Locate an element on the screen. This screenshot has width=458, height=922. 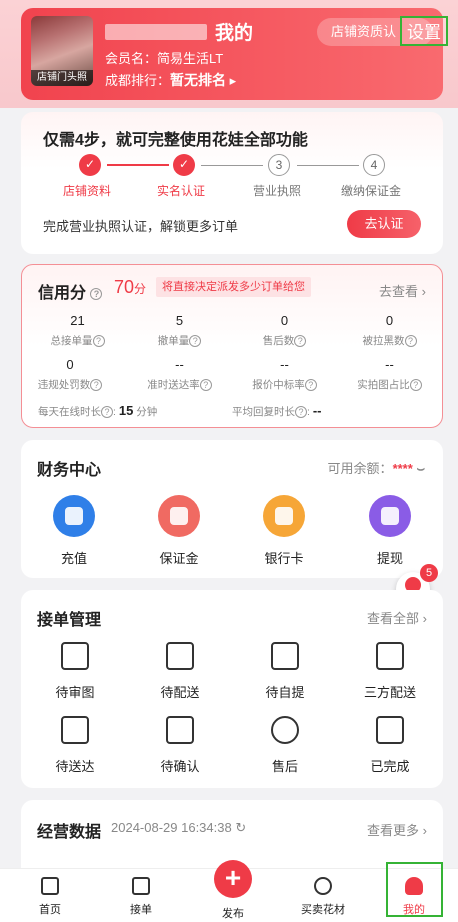
stat-label: 撤单量? is located at coordinates (179, 340).